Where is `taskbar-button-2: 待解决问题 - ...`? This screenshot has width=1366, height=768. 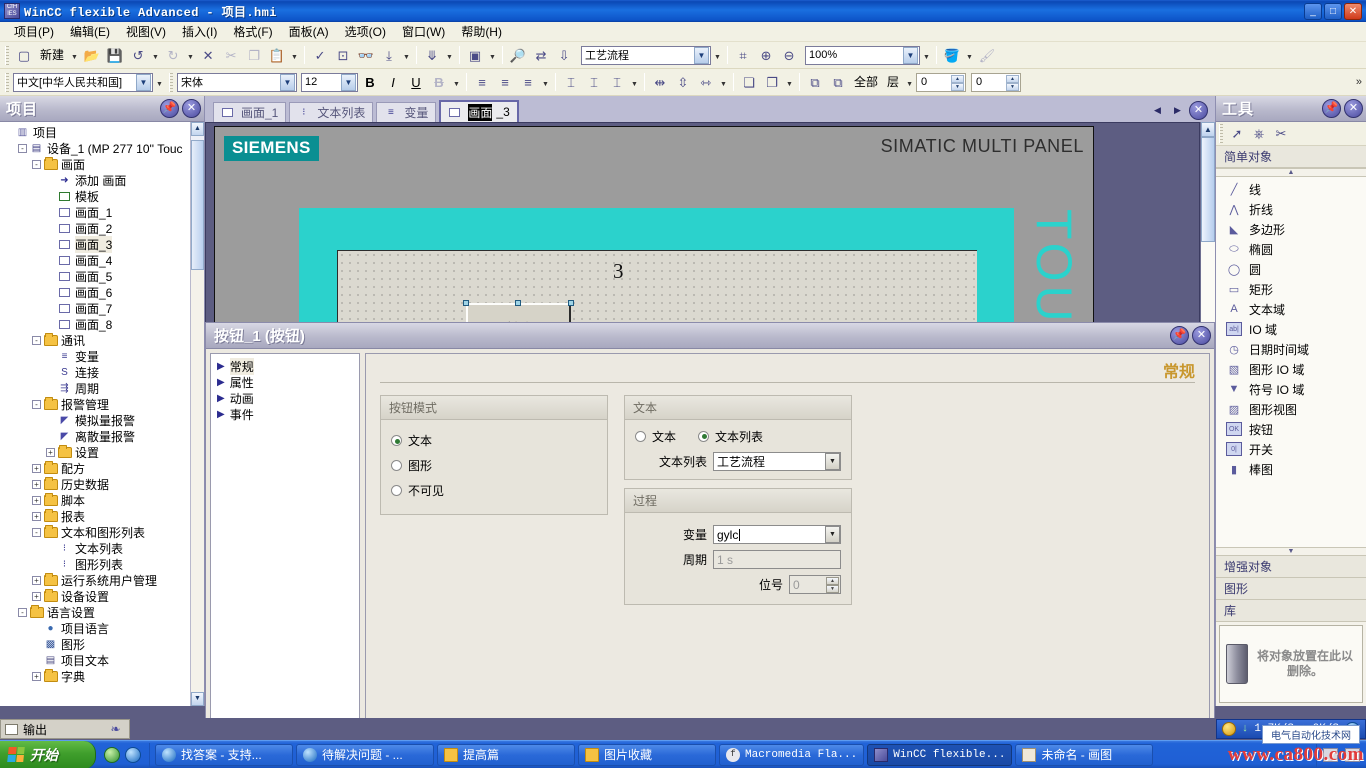
taskbar-button-2: 待解决问题 - ... is located at coordinates (365, 754).